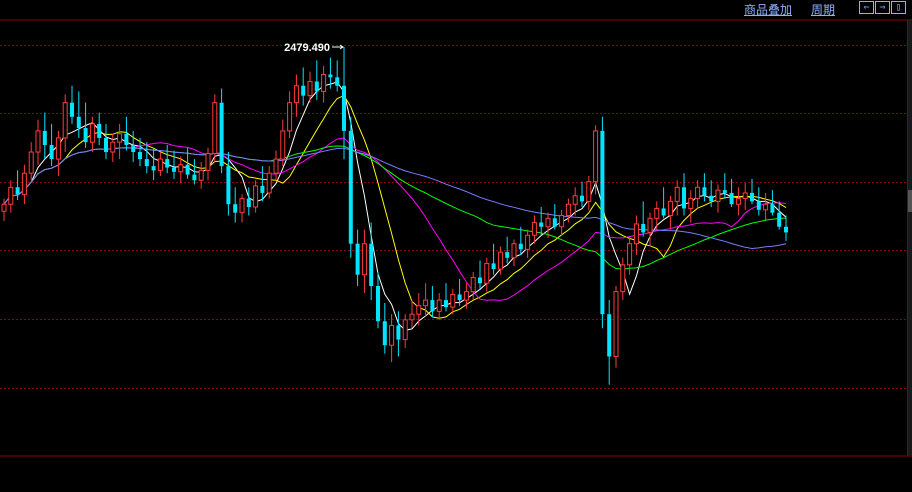 This screenshot has height=492, width=912. I want to click on scrollbar-thumb, so click(910, 201).